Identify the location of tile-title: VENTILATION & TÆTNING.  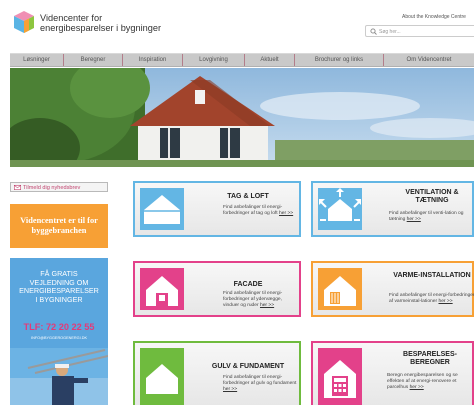
(432, 196).